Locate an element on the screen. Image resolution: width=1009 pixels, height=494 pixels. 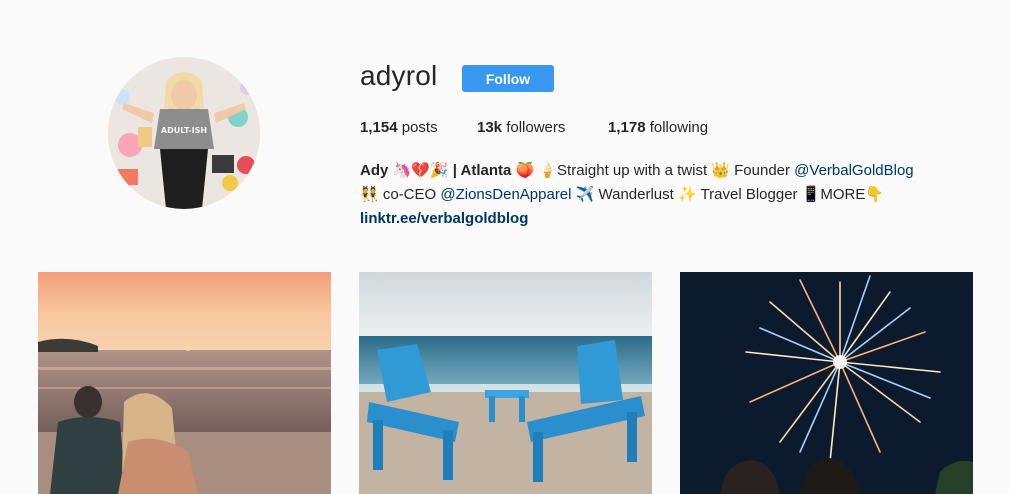
bio-text-3: ✈️ Wanderlust ✨ Travel Blogger 📱MORE👇 is located at coordinates (728, 194).